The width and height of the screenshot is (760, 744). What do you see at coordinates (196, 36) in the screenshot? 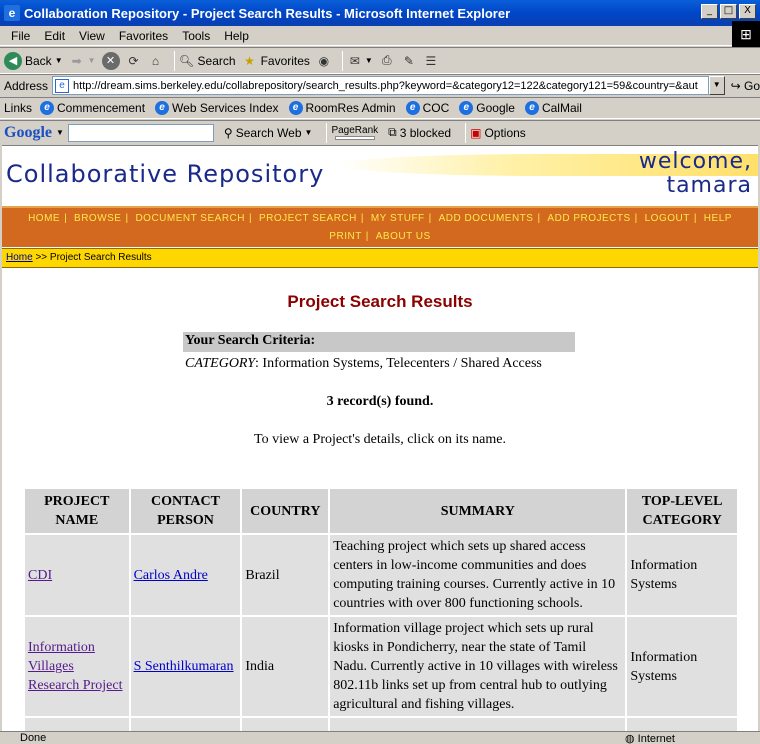
I see `menu-tools: Tools` at bounding box center [196, 36].